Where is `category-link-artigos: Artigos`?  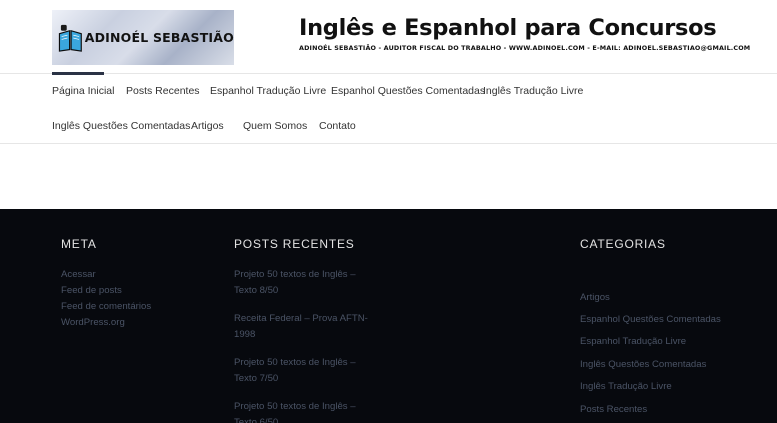 category-link-artigos: Artigos is located at coordinates (595, 298).